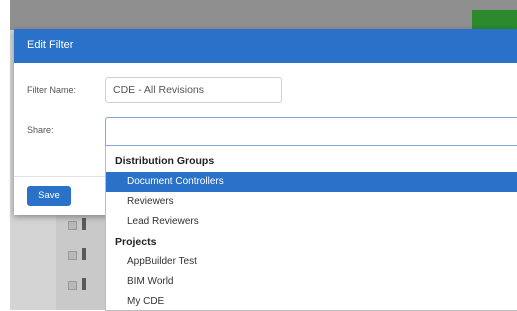  Describe the element at coordinates (159, 90) in the screenshot. I see `filter-name-value: CDE - All Revisions` at that location.